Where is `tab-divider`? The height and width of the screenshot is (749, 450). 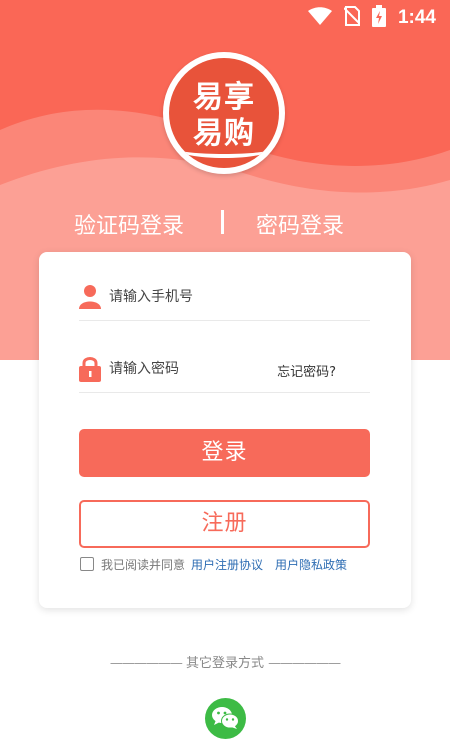 tab-divider is located at coordinates (222, 222).